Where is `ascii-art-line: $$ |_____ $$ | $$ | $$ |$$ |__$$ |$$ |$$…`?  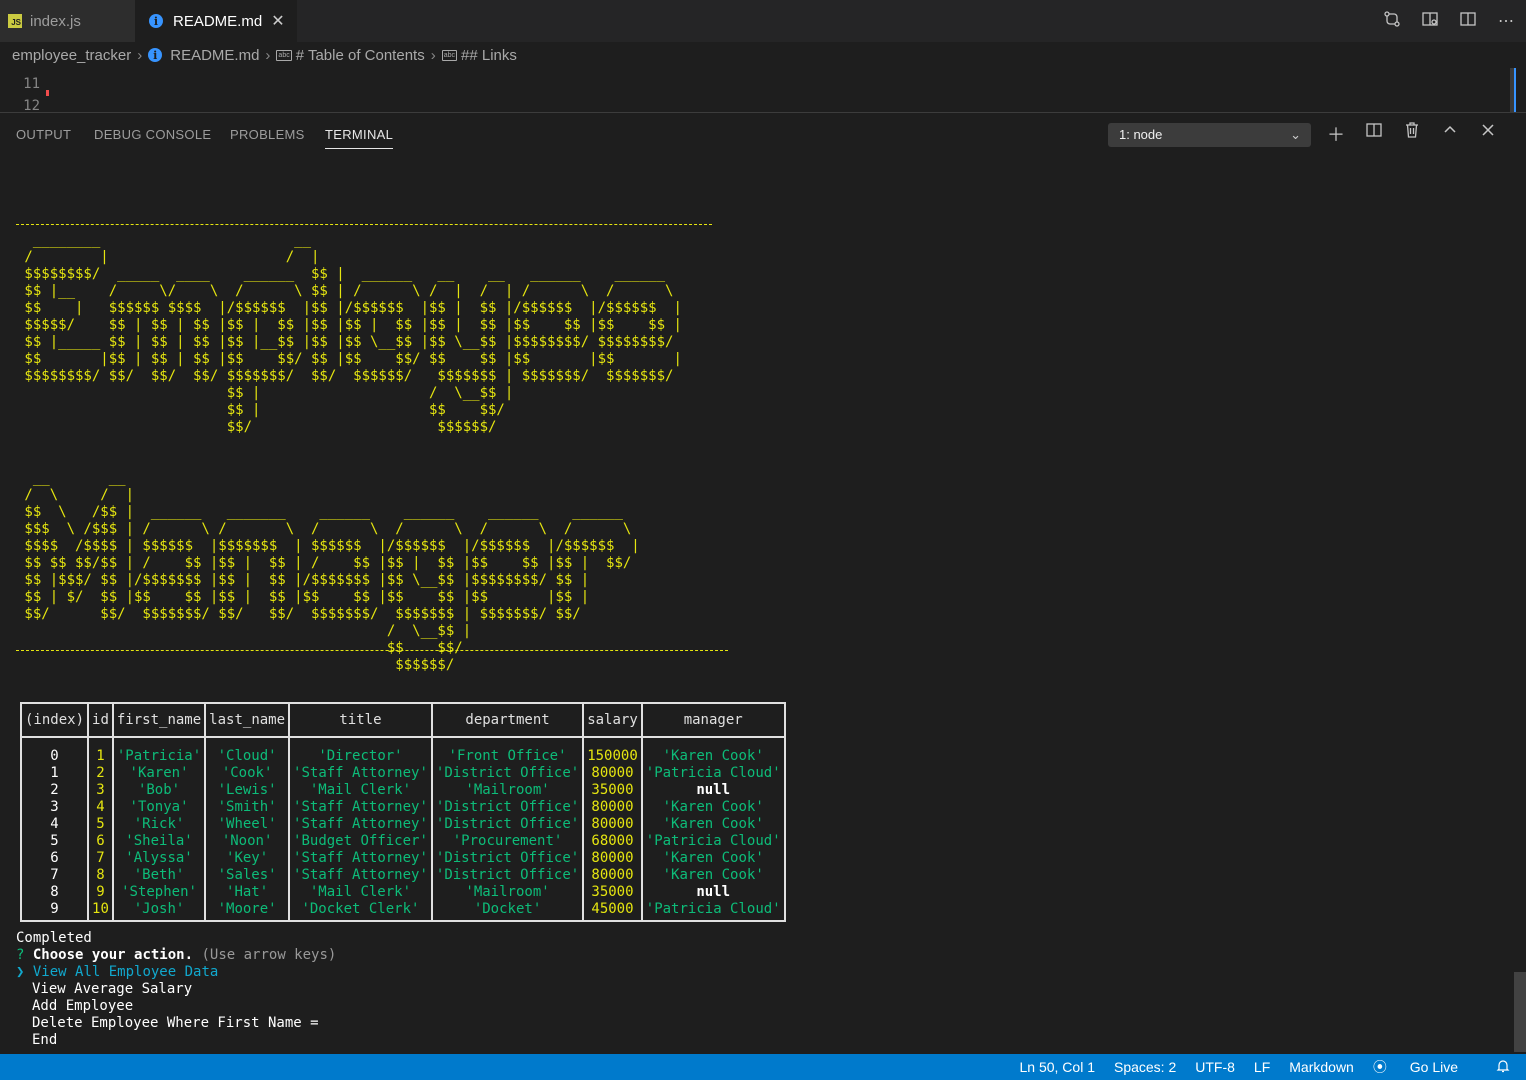
ascii-art-line: $$ |_____ $$ | $$ | $$ |$$ |__$$ |$$ |$$… is located at coordinates (345, 342).